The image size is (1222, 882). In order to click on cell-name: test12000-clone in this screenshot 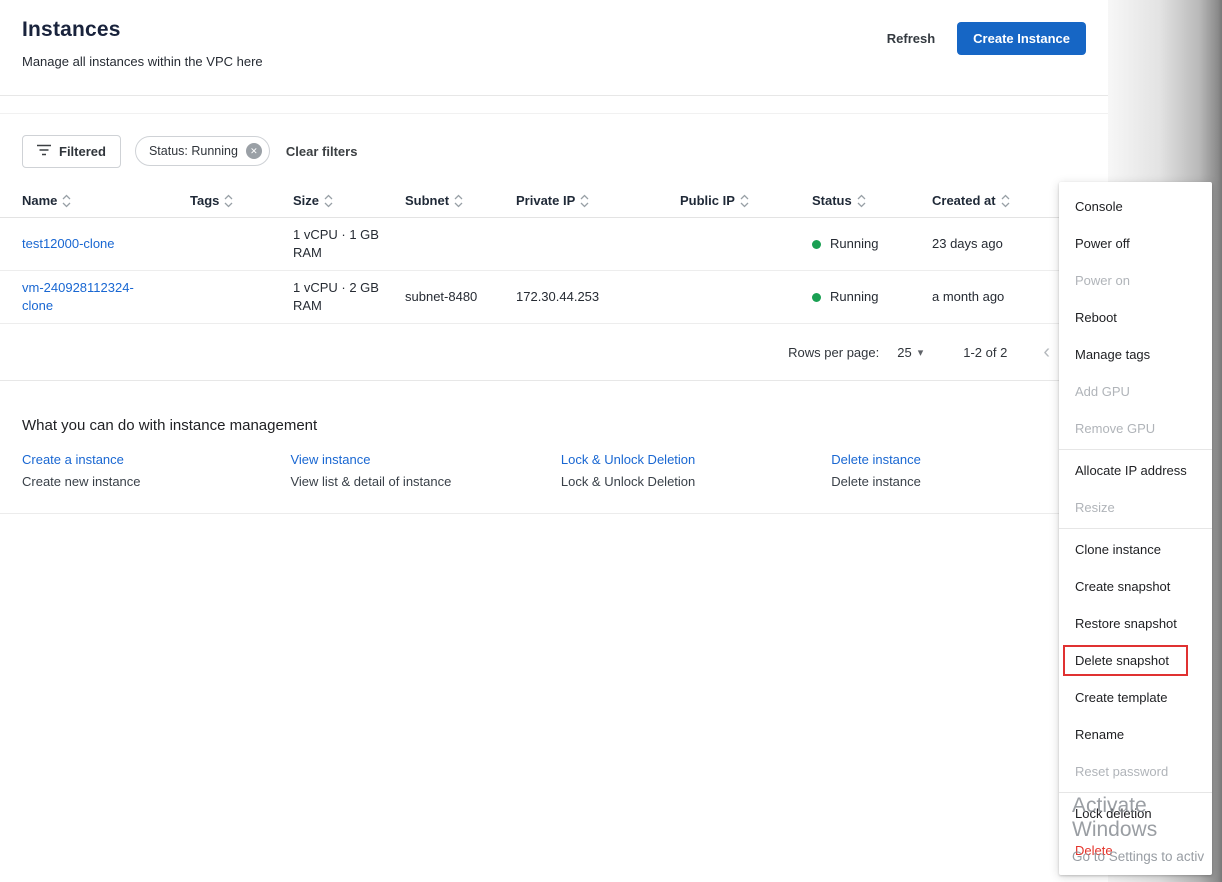, I will do `click(106, 244)`.